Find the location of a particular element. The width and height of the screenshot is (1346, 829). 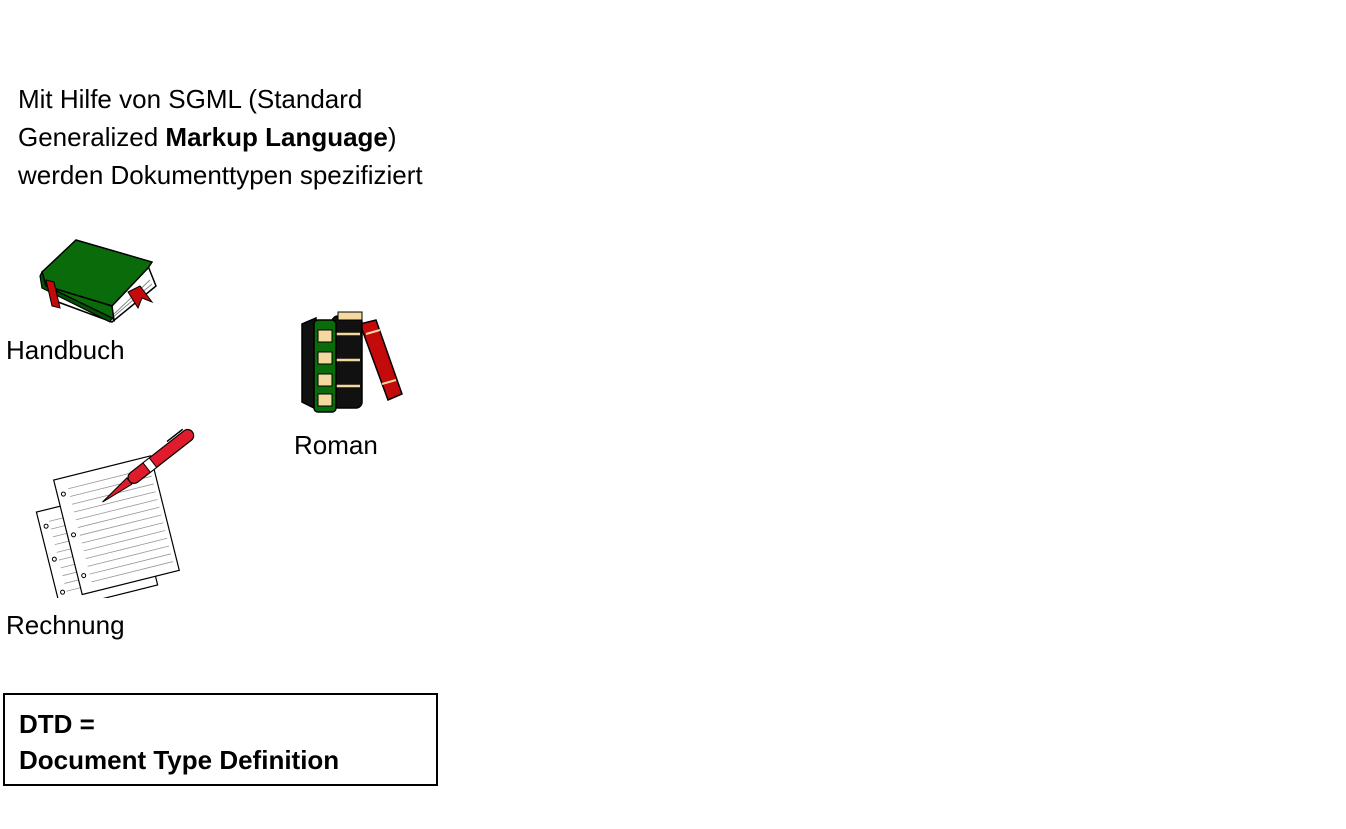

book-stack-icon is located at coordinates (352, 362).